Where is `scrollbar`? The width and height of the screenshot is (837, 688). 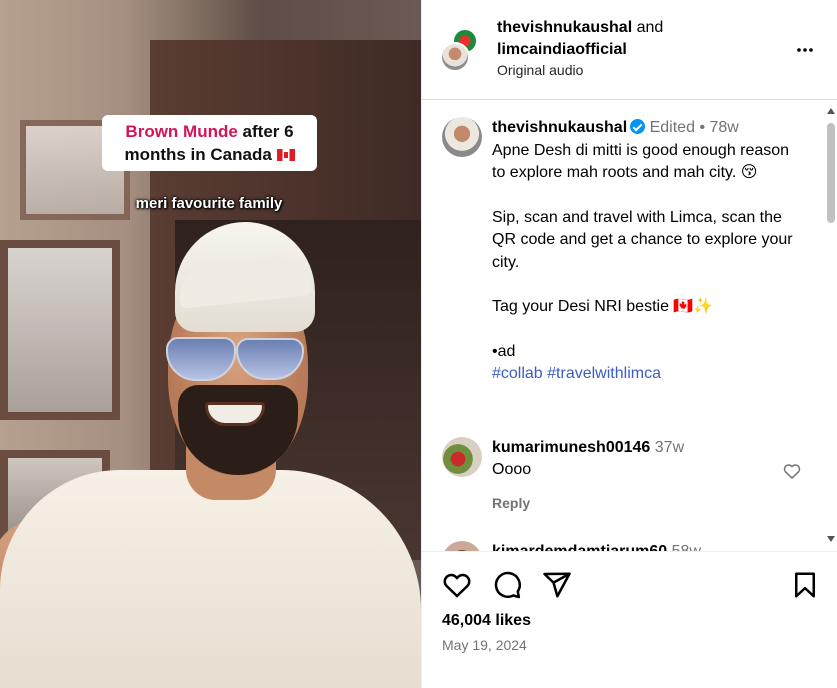
scrollbar is located at coordinates (830, 326).